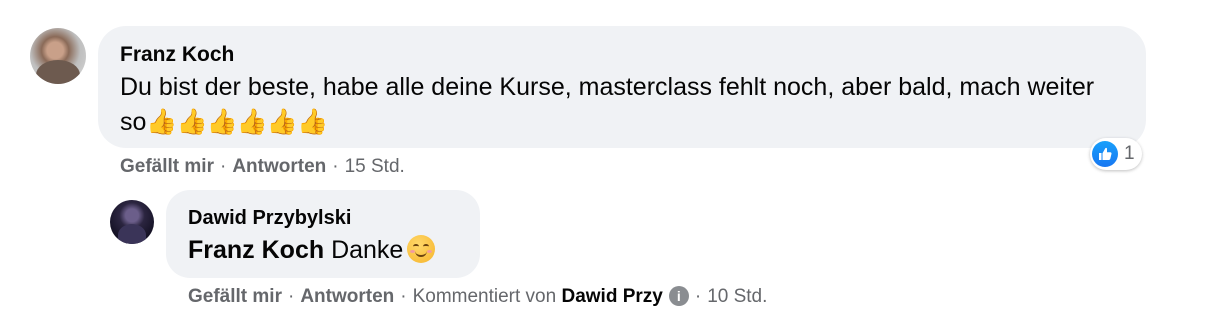 The height and width of the screenshot is (336, 1210). I want to click on reply-text: Franz Koch Danke, so click(312, 250).